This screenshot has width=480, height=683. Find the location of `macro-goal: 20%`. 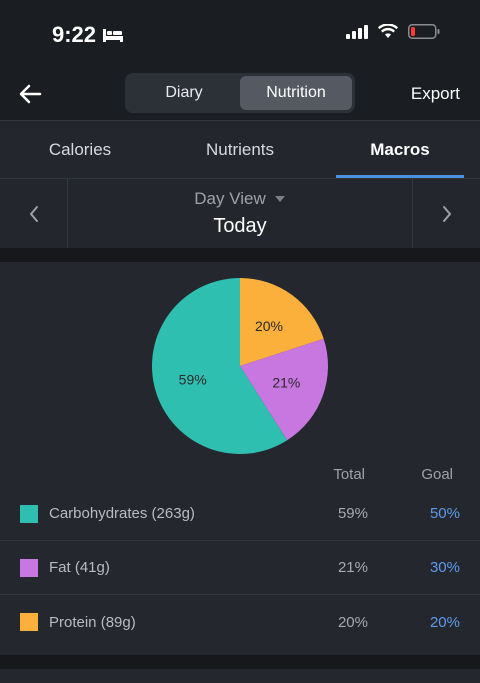

macro-goal: 20% is located at coordinates (444, 622).